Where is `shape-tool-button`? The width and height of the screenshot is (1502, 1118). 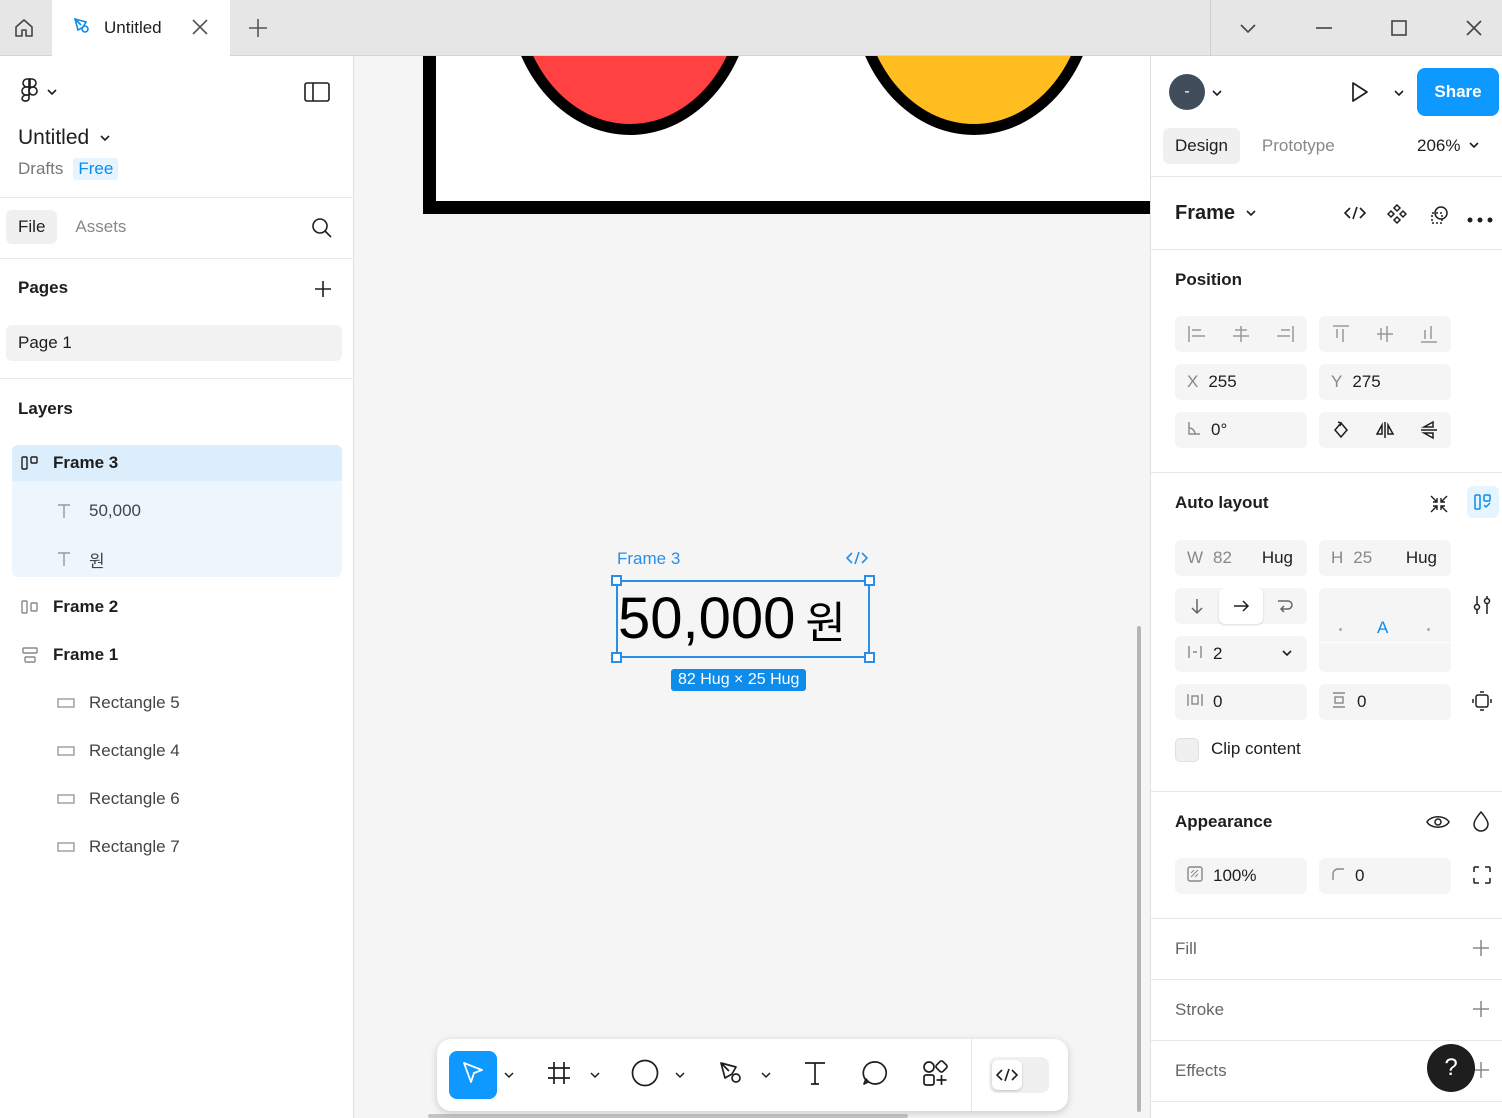 shape-tool-button is located at coordinates (645, 1075).